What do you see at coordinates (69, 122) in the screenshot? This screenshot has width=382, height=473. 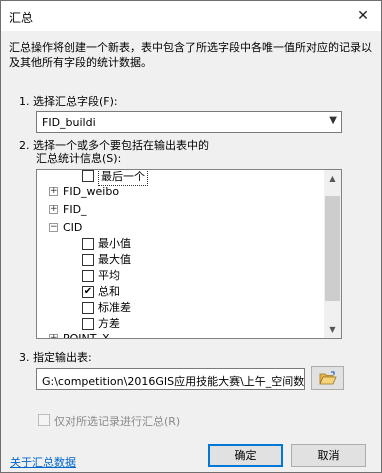 I see `summary-field-value: FID_buildi` at bounding box center [69, 122].